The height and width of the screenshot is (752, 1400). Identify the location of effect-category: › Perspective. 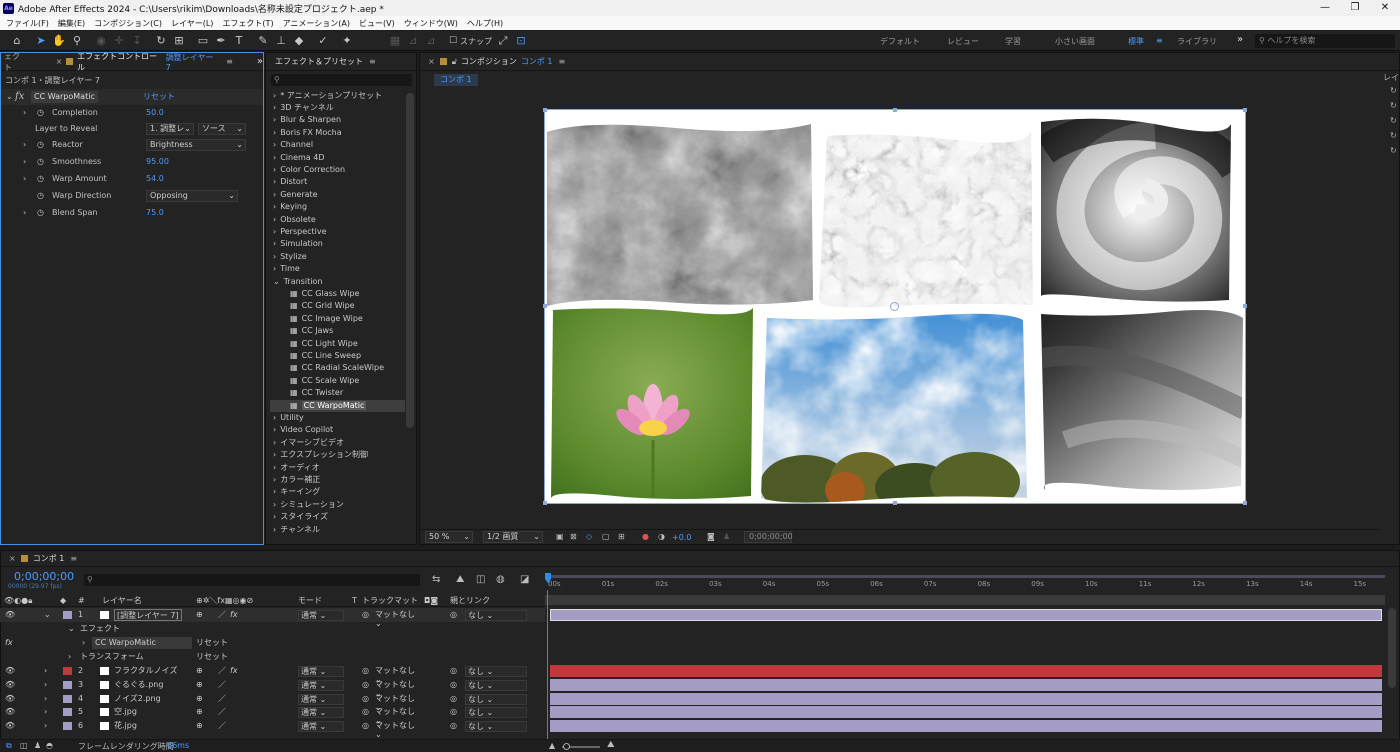
(337, 232).